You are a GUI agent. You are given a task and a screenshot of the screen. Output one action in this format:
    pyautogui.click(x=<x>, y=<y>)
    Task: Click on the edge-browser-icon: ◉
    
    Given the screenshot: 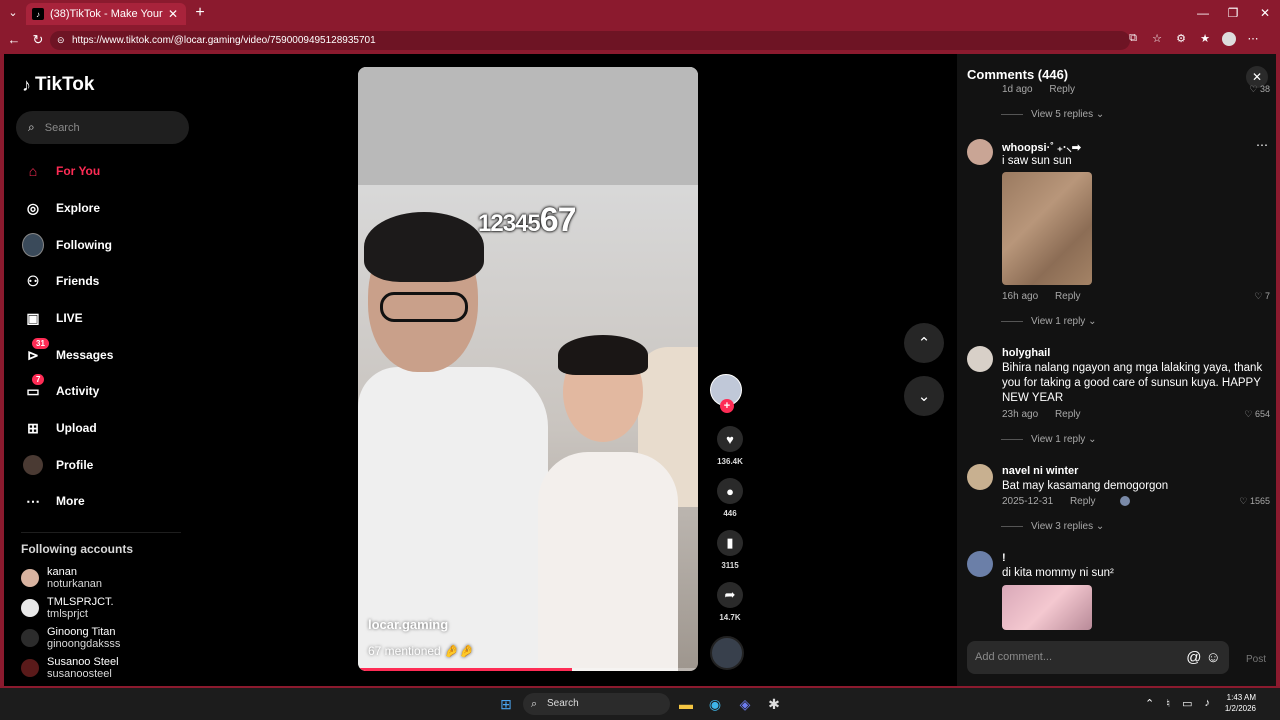 What is the action you would take?
    pyautogui.click(x=715, y=704)
    